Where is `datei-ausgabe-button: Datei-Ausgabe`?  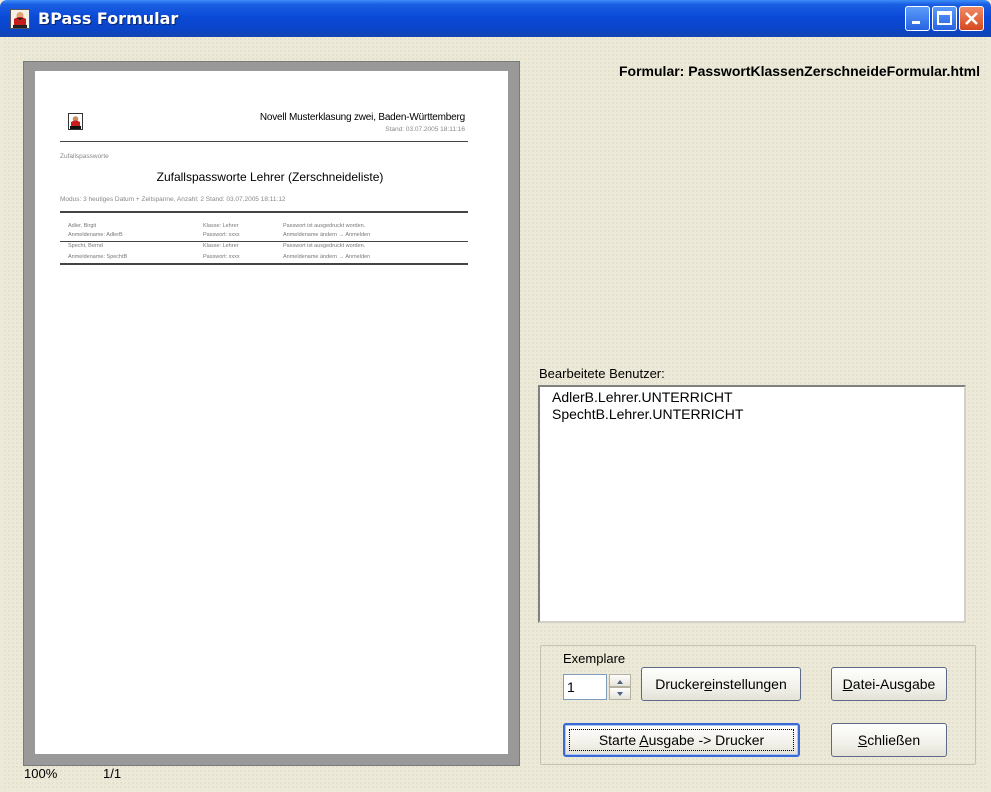
datei-ausgabe-button: Datei-Ausgabe is located at coordinates (889, 684).